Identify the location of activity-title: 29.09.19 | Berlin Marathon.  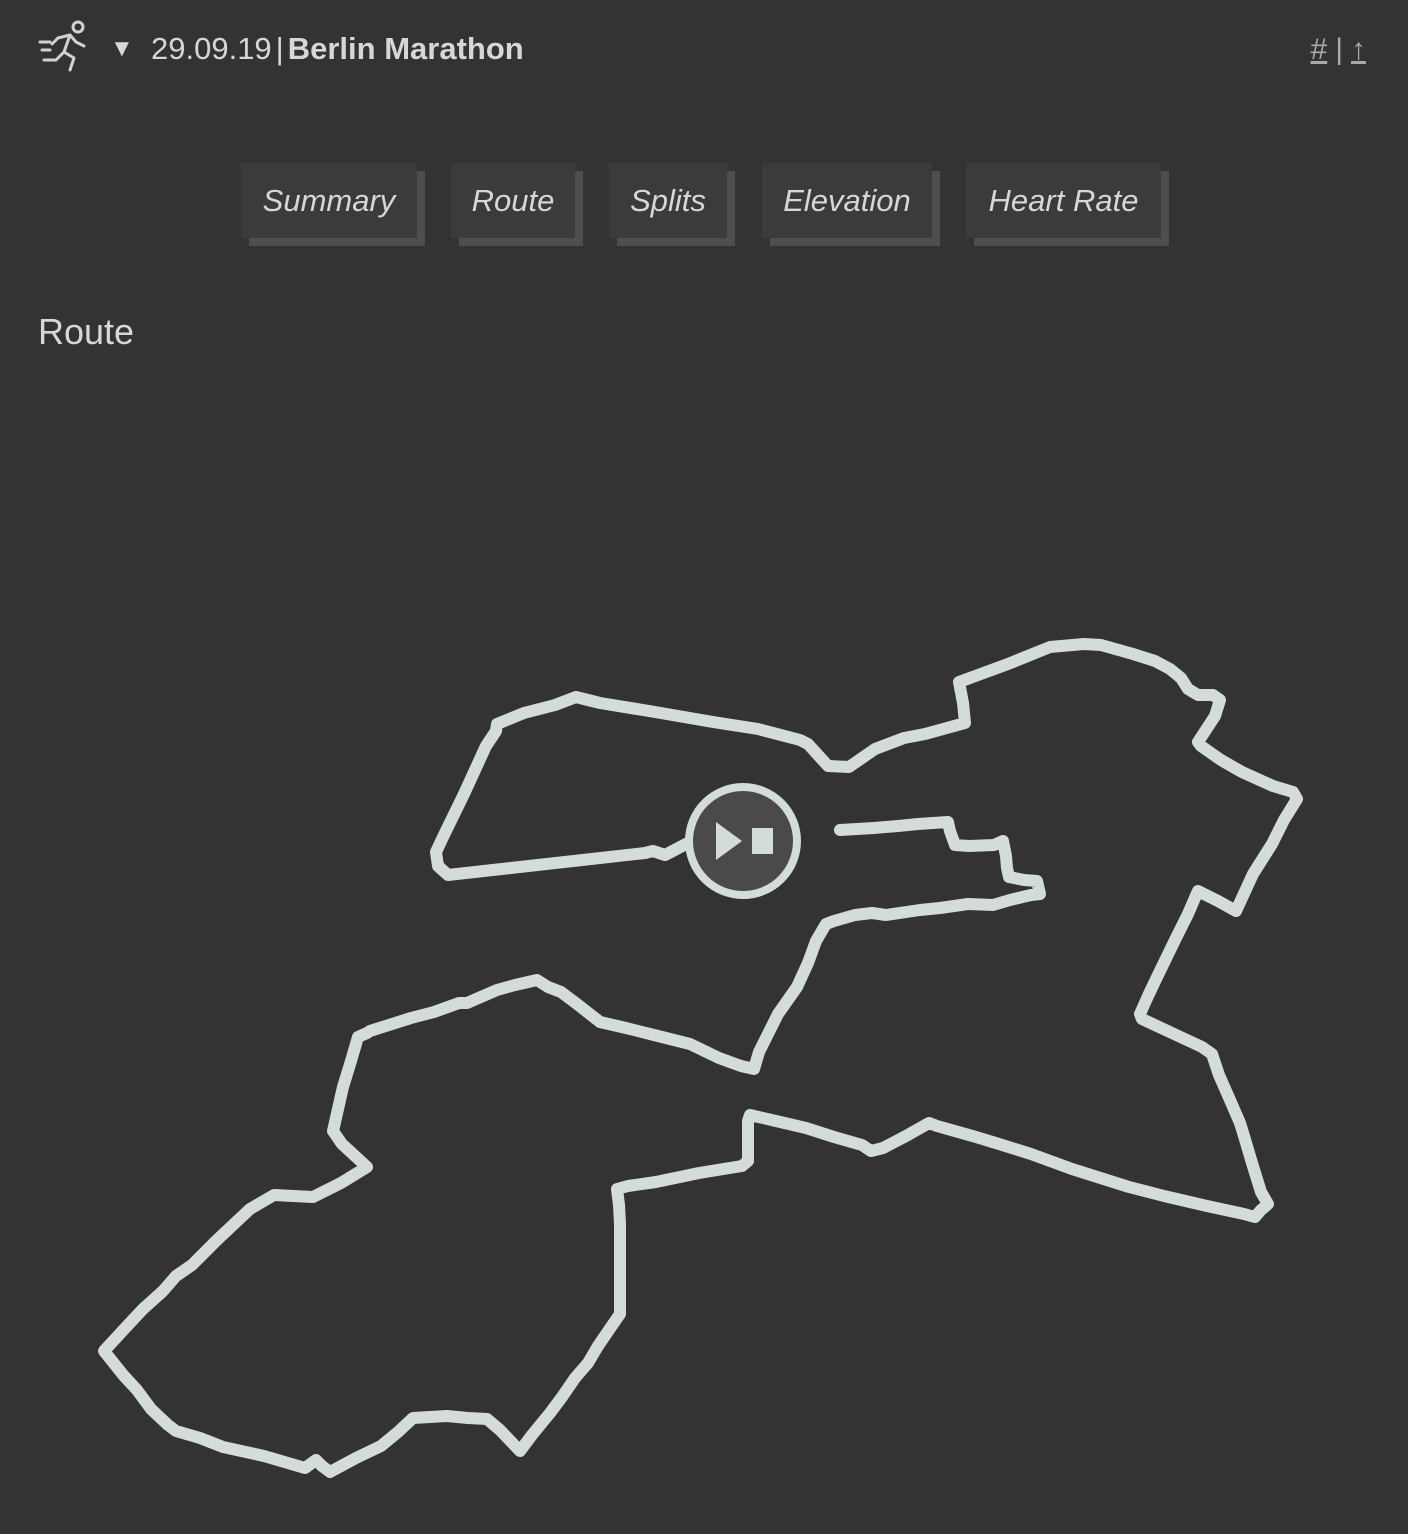
(337, 49).